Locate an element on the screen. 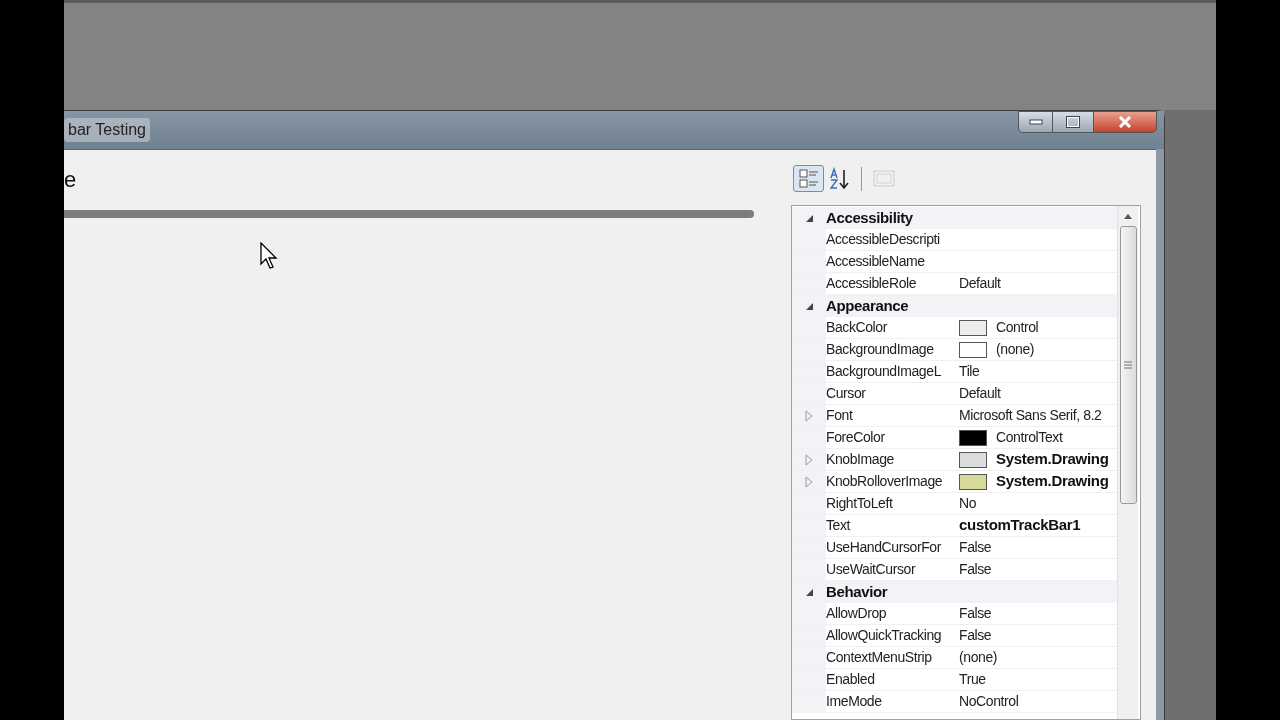  property-value: customTrackBar1 is located at coordinates (1020, 525).